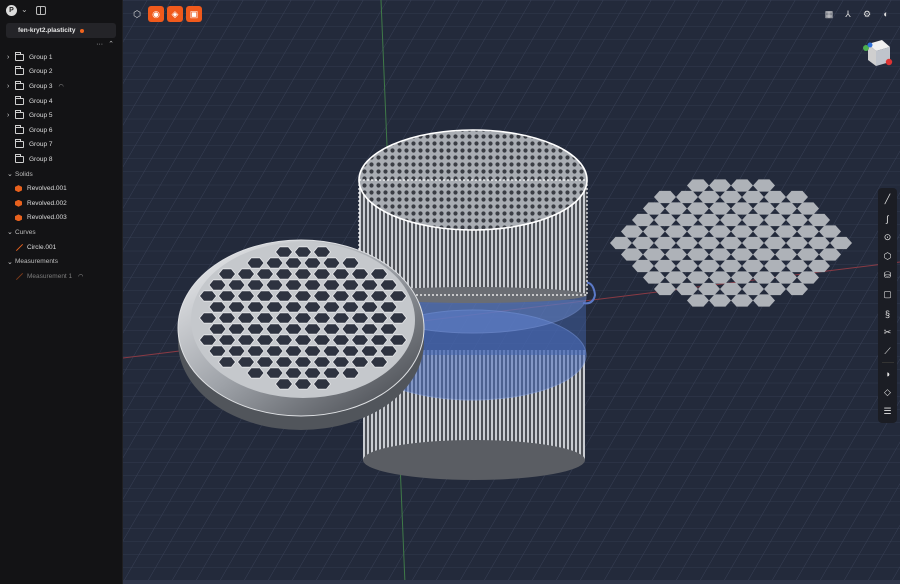 The width and height of the screenshot is (900, 584). What do you see at coordinates (887, 332) in the screenshot?
I see `trim-icon: ✂` at bounding box center [887, 332].